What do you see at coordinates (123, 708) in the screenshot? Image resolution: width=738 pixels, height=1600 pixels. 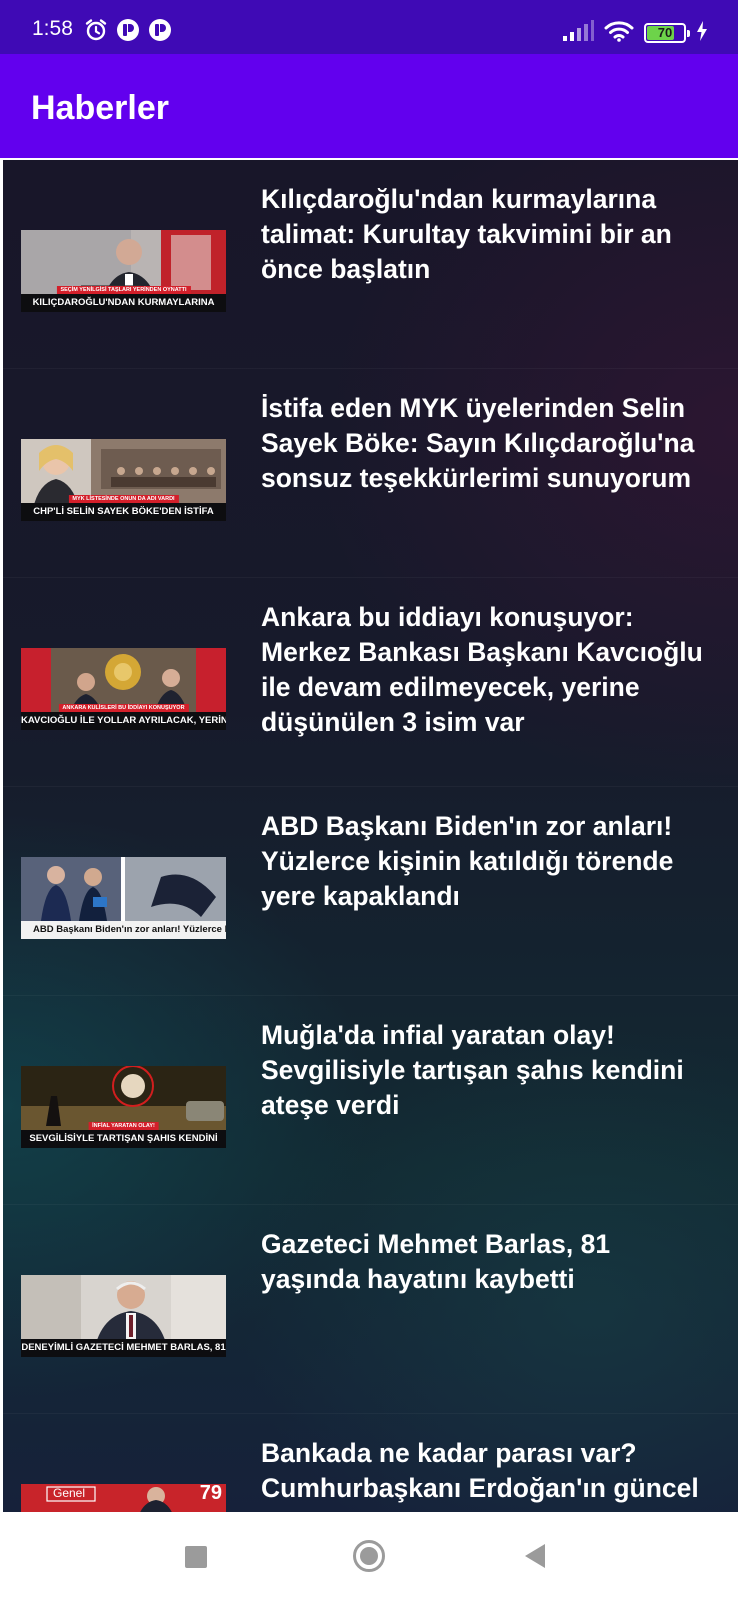 I see `thumb-tag: ANKARA KULİSLERİ BU İDDİAYI KONUŞUYOR` at bounding box center [123, 708].